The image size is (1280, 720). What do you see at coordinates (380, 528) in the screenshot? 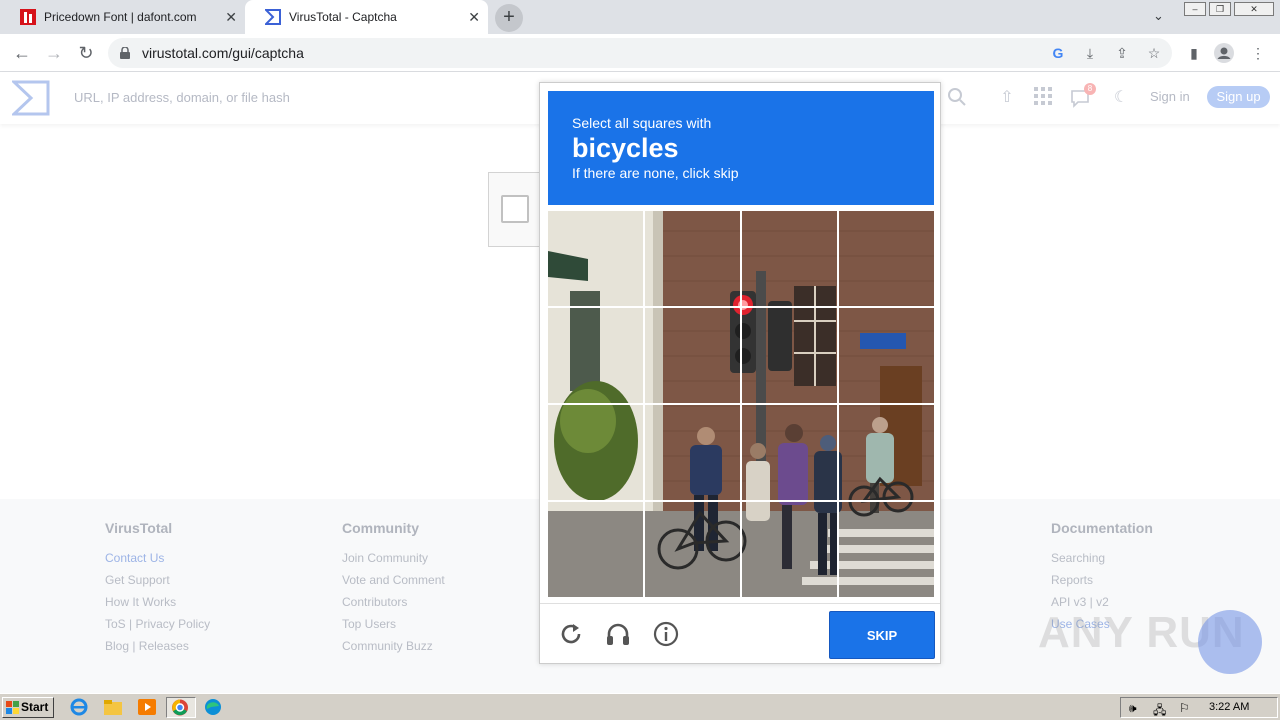
I see `footer-heading: Community` at bounding box center [380, 528].